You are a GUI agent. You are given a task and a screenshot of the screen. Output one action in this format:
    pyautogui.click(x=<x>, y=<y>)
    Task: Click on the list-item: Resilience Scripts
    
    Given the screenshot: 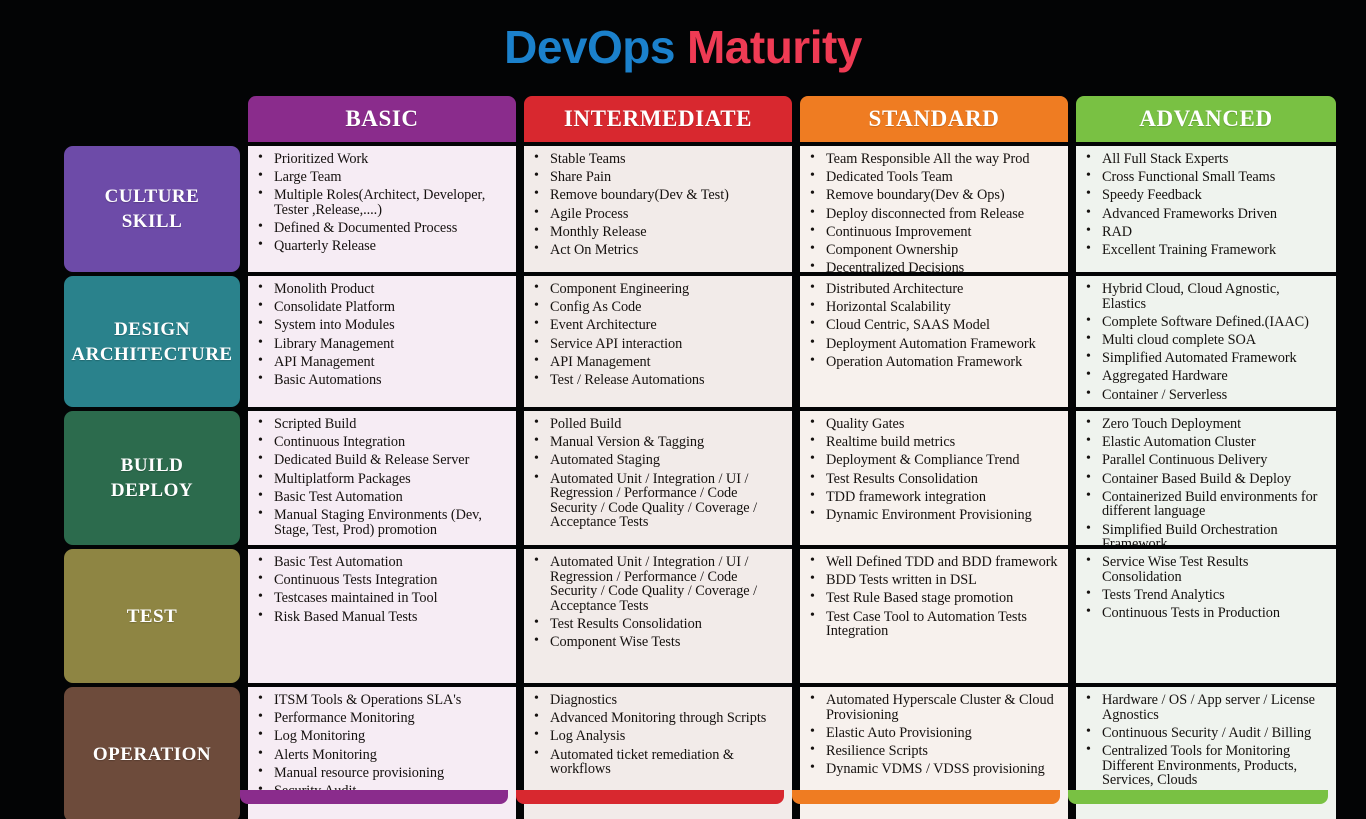 What is the action you would take?
    pyautogui.click(x=932, y=751)
    